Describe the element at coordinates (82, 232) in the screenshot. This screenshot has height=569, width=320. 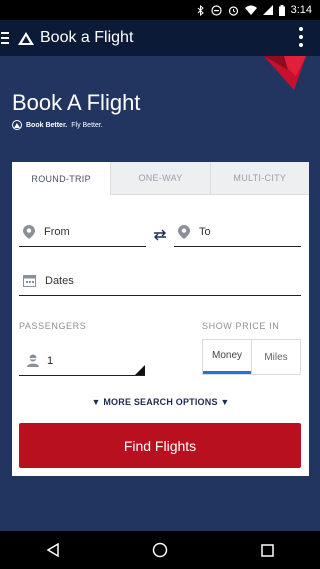
I see `from-field: From` at that location.